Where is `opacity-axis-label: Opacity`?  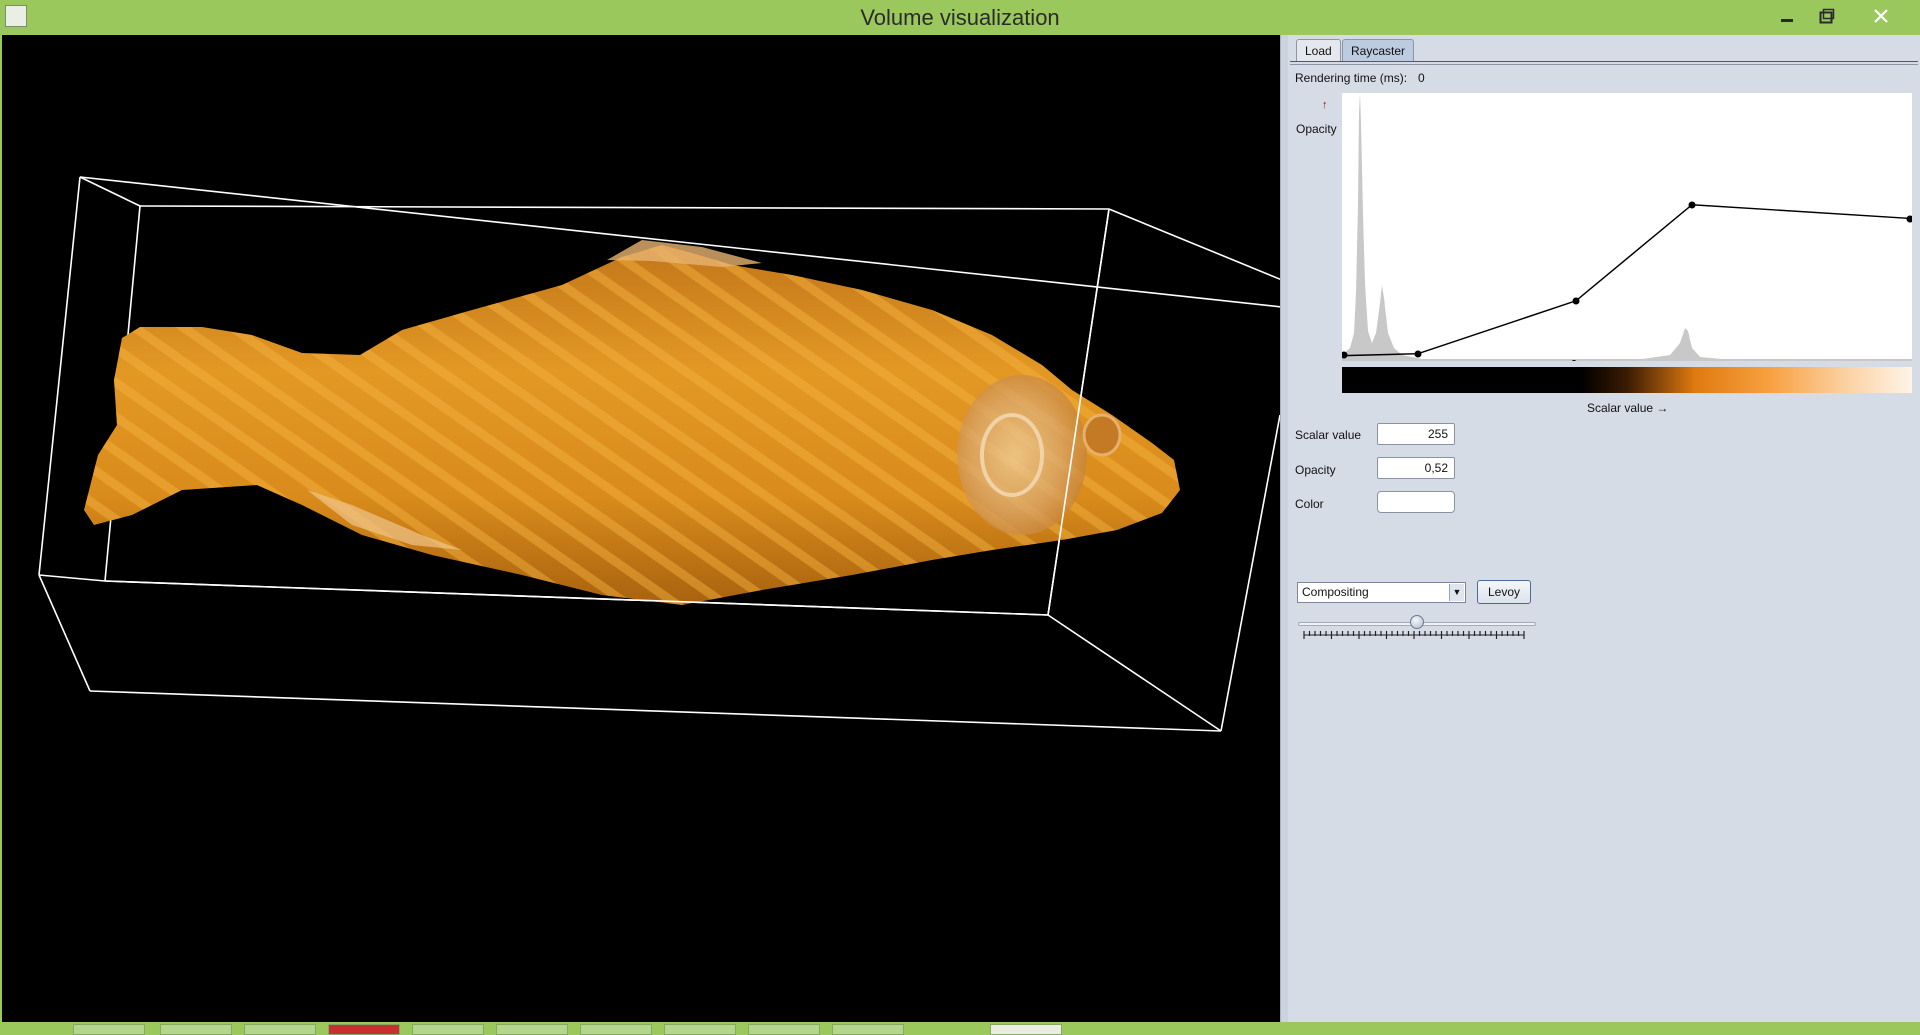
opacity-axis-label: Opacity is located at coordinates (1316, 129).